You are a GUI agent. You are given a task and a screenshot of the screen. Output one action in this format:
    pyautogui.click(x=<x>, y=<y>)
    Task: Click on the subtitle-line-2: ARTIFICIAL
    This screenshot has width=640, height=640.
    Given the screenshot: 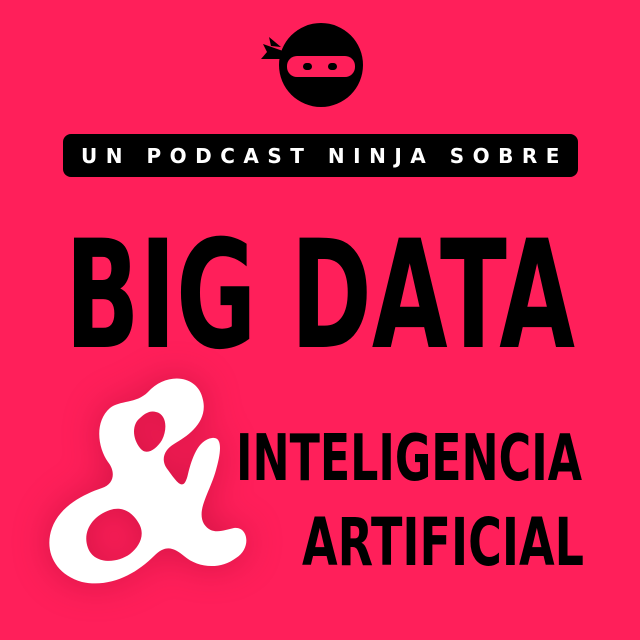 What is the action you would take?
    pyautogui.click(x=443, y=538)
    